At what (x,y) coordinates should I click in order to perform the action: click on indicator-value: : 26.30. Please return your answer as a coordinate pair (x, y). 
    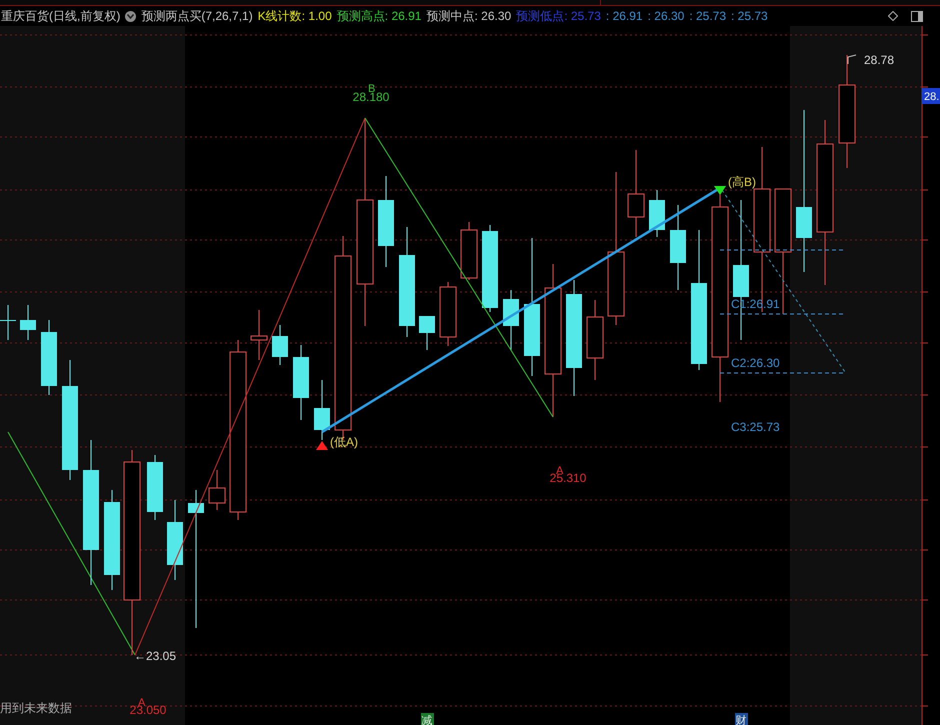
    Looking at the image, I should click on (666, 16).